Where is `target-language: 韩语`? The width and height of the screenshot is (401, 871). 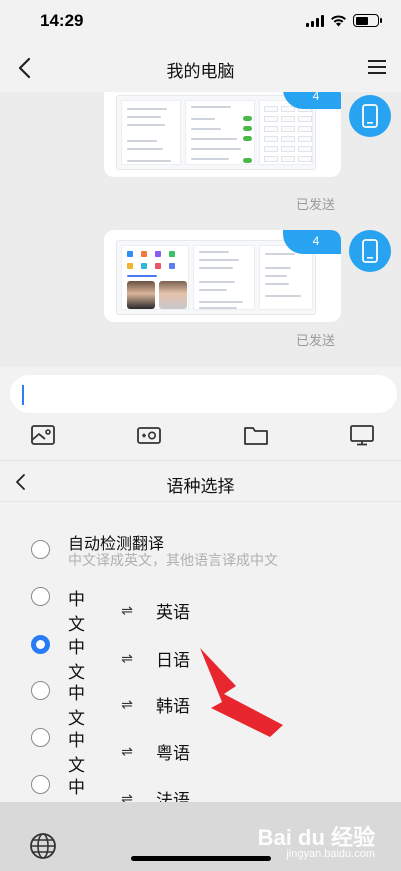
target-language: 韩语 is located at coordinates (173, 706).